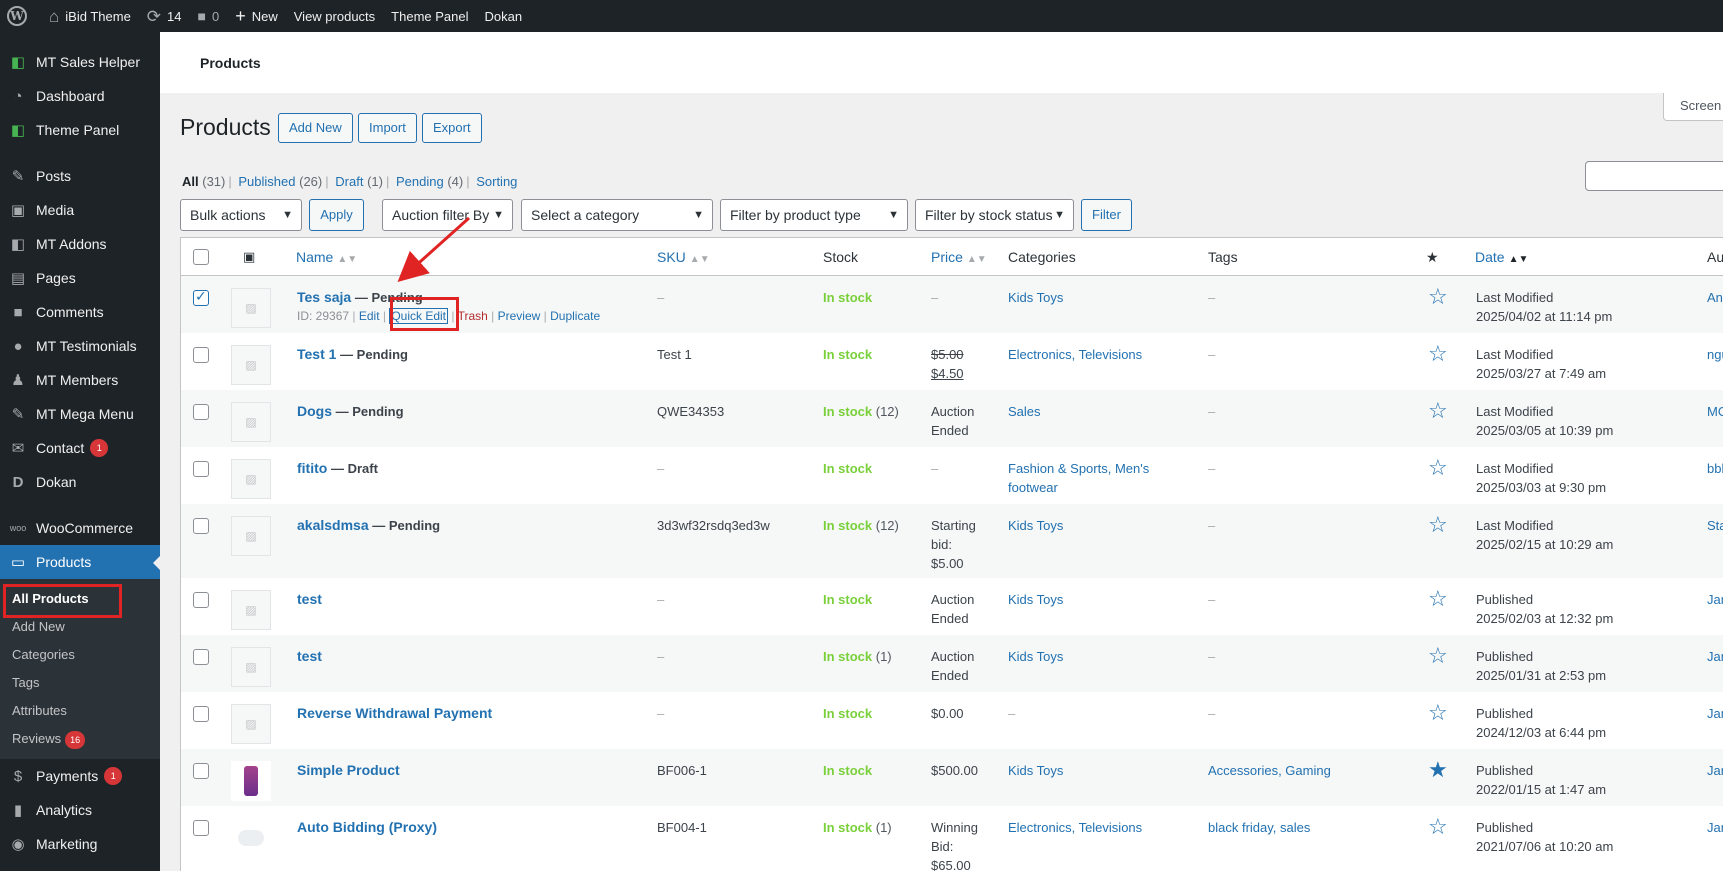  Describe the element at coordinates (80, 655) in the screenshot. I see `submenu-categories: Categories` at that location.